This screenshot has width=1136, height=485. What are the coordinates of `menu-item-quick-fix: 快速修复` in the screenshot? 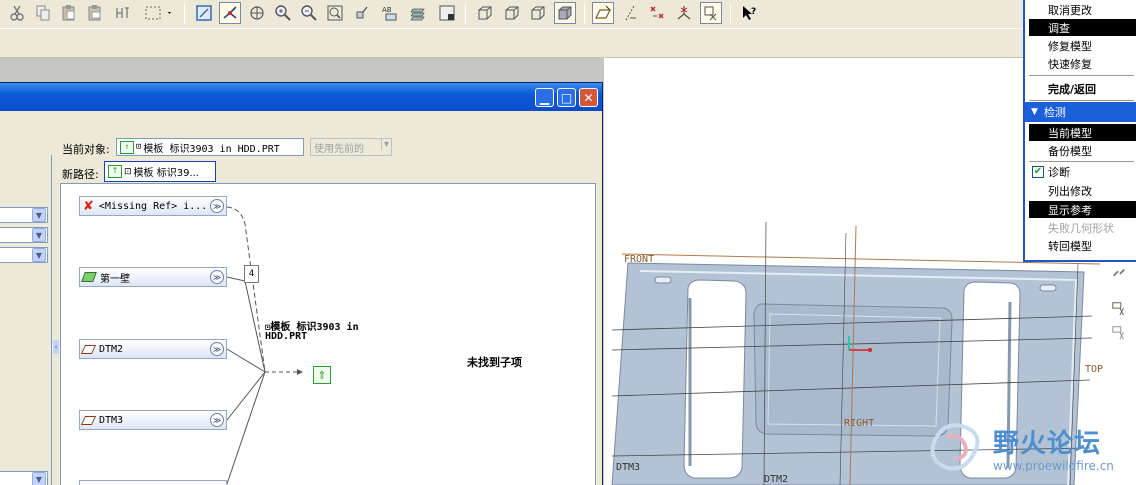 It's located at (1082, 63).